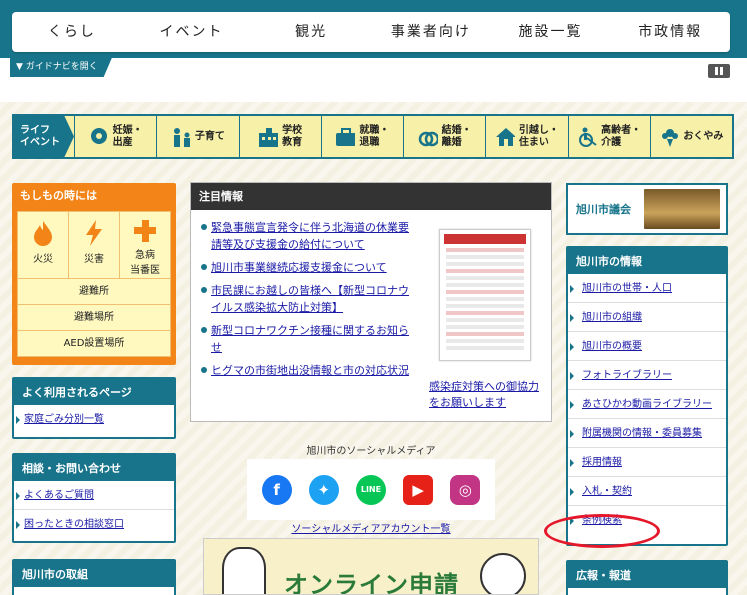  I want to click on list-item: 市民課にお越しの皆様へ【新型コロナウイルス感染拡大防止対策】, so click(309, 299).